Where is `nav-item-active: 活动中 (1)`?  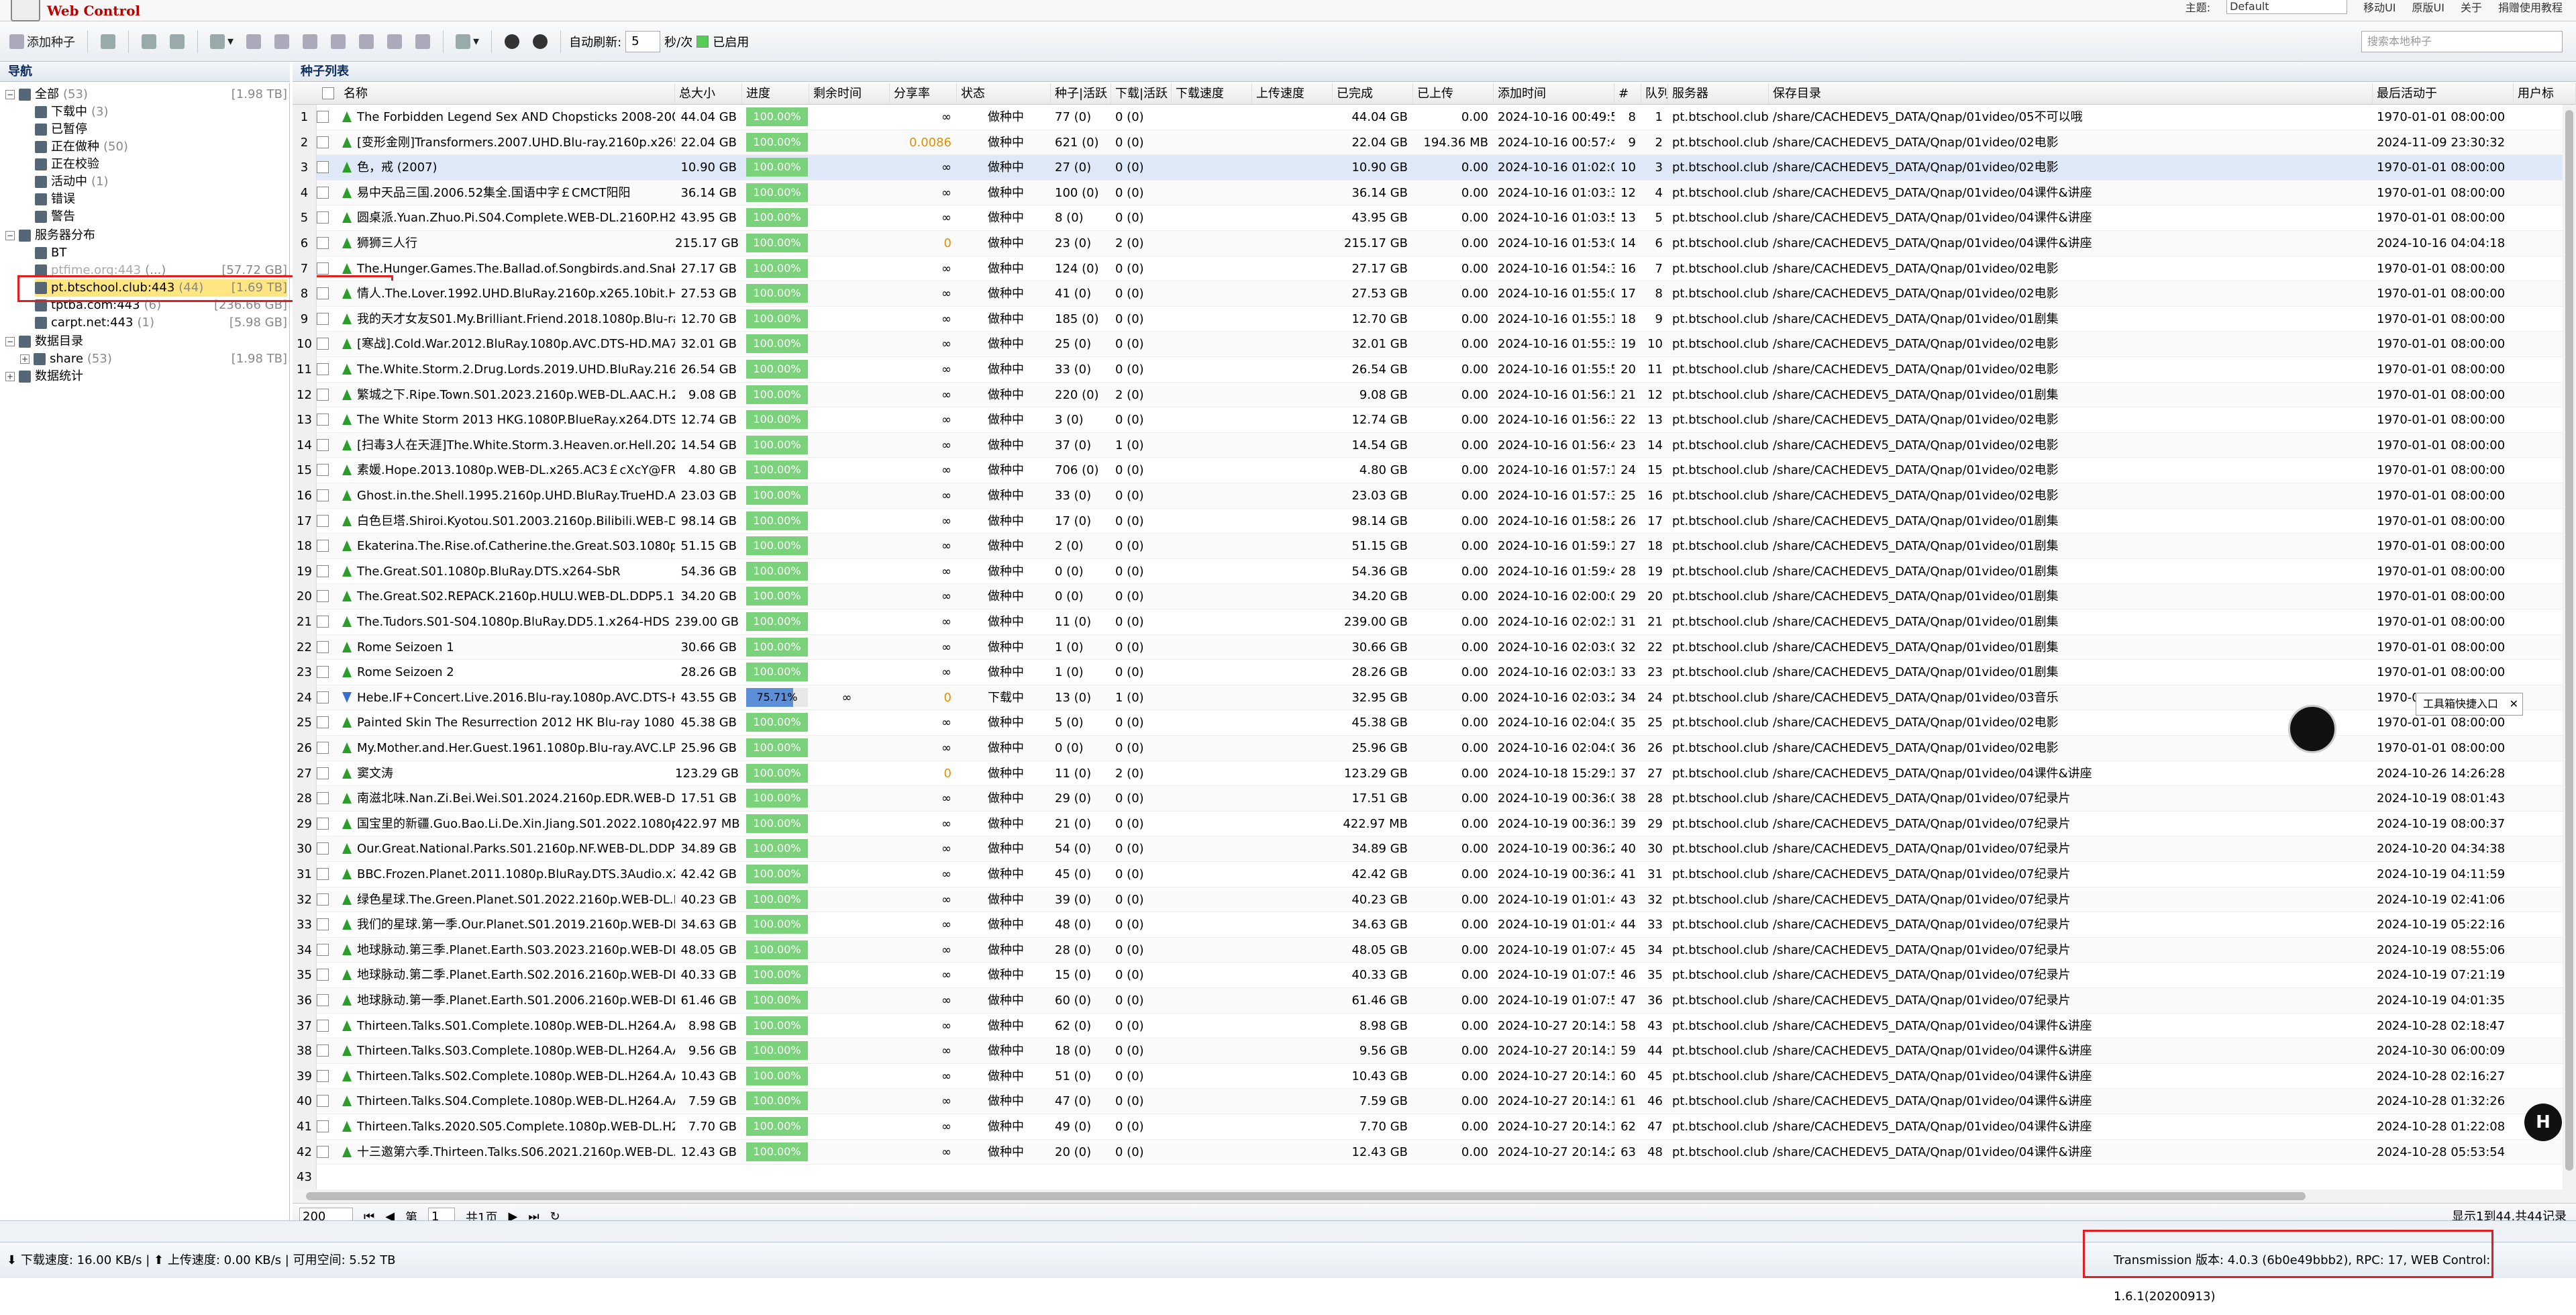
nav-item-active: 活动中 (1) is located at coordinates (72, 182).